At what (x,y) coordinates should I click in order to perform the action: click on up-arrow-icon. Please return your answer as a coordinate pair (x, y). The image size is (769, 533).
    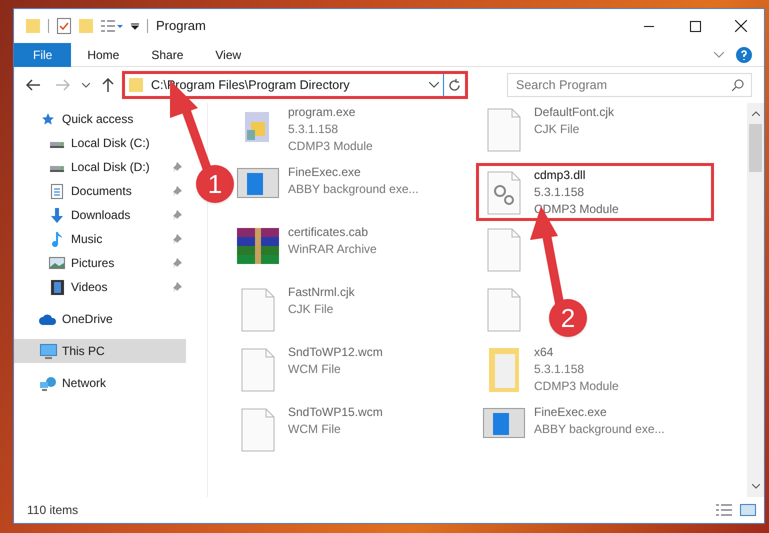
    Looking at the image, I should click on (108, 85).